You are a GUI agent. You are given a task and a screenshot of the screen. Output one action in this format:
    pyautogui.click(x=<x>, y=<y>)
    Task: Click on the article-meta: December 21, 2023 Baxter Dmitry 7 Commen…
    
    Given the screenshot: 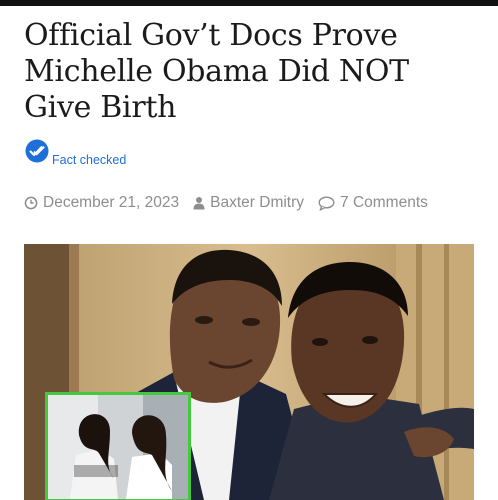 What is the action you would take?
    pyautogui.click(x=233, y=203)
    